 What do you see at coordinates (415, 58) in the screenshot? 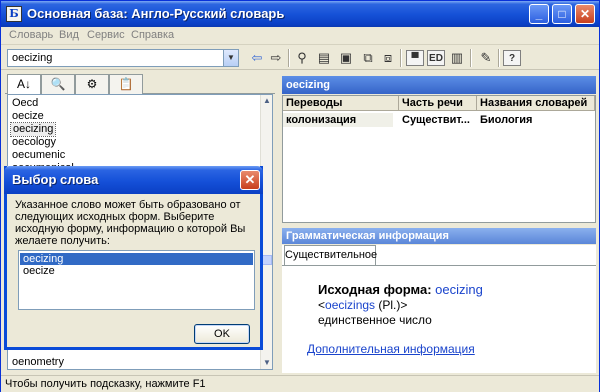
I see `hat-icon: ▀` at bounding box center [415, 58].